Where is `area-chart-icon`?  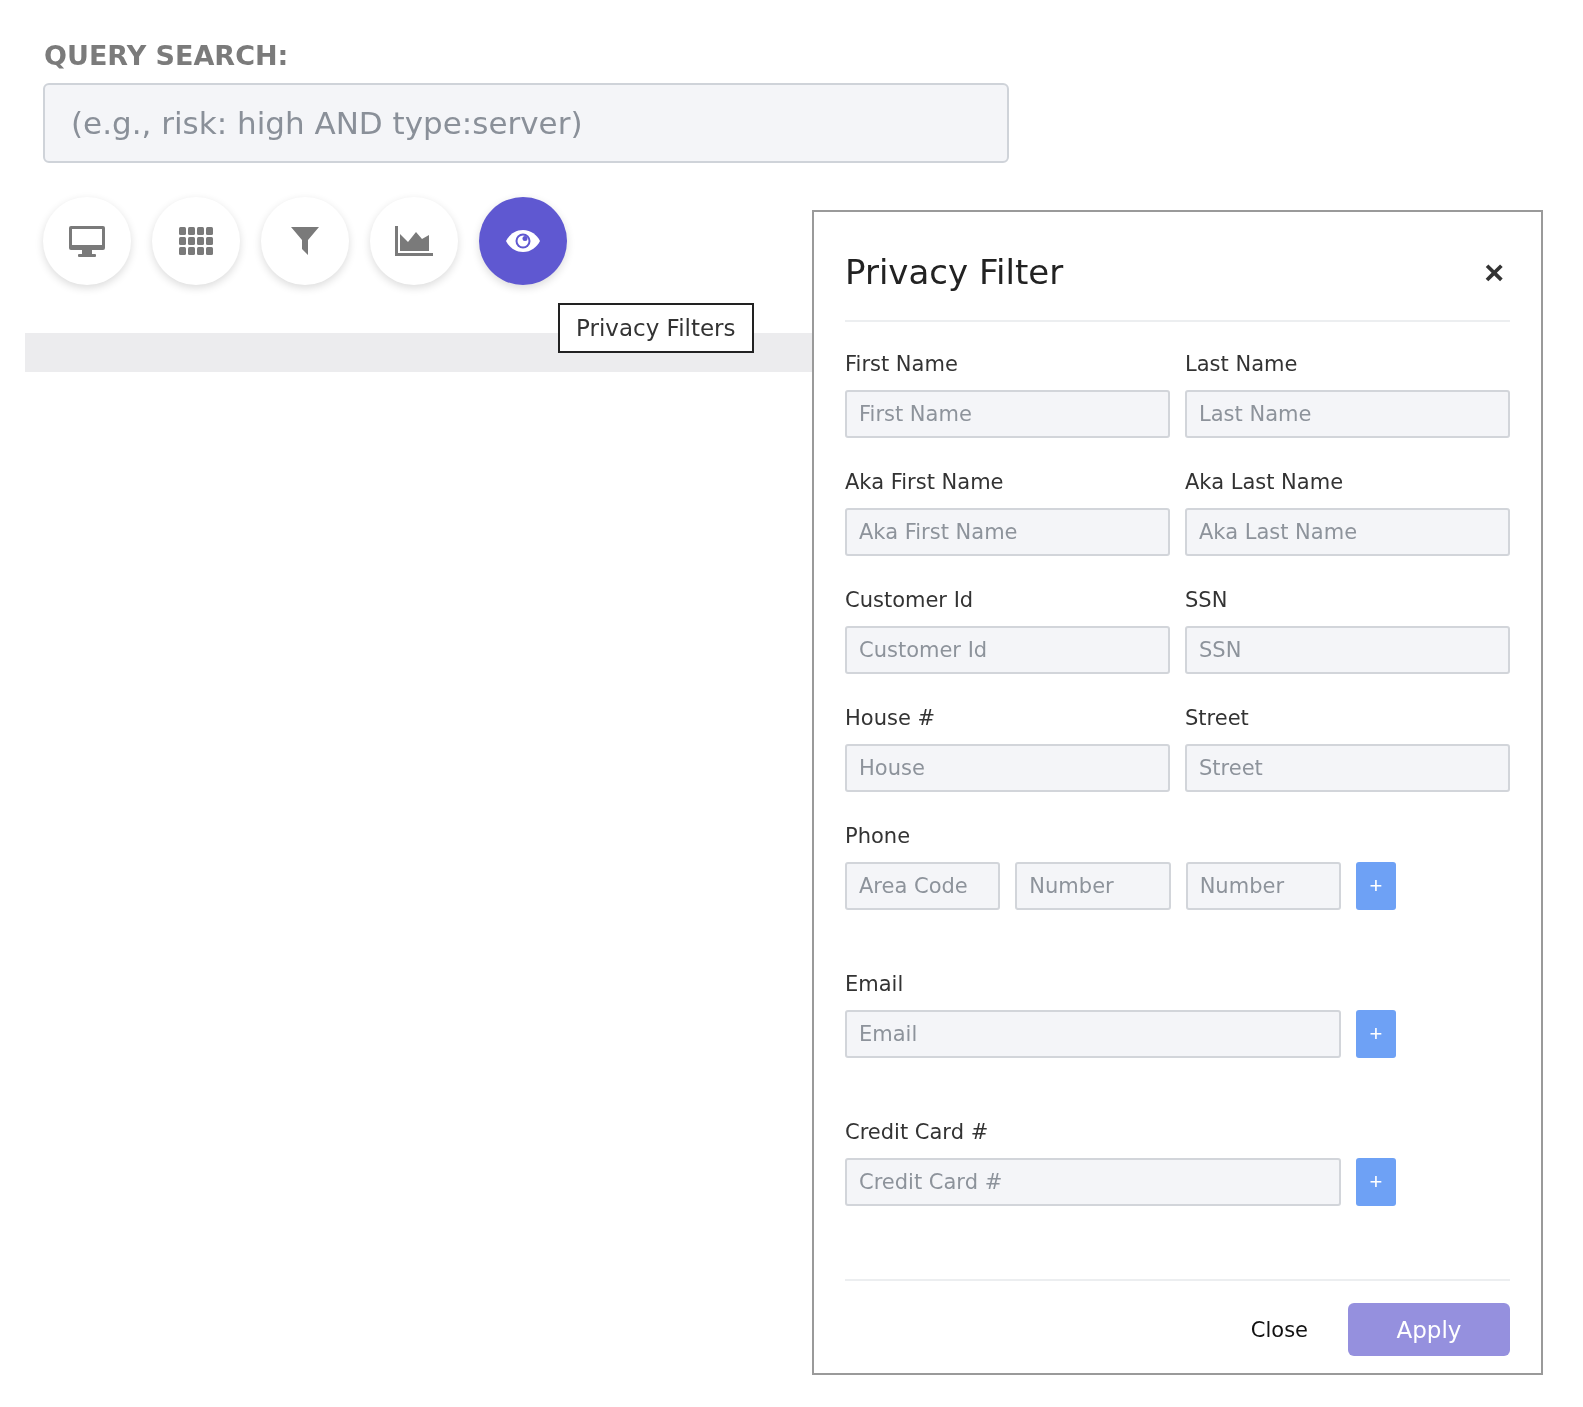
area-chart-icon is located at coordinates (414, 241).